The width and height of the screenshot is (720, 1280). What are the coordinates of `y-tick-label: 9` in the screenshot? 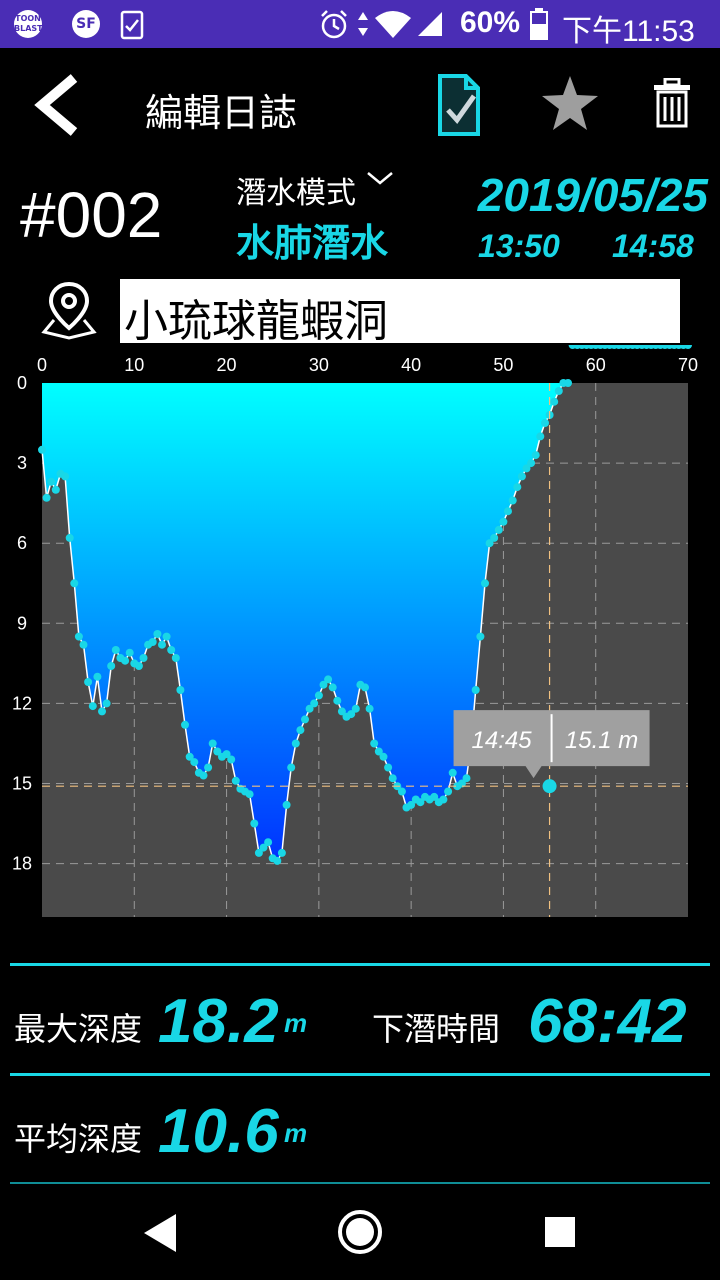 It's located at (22, 623).